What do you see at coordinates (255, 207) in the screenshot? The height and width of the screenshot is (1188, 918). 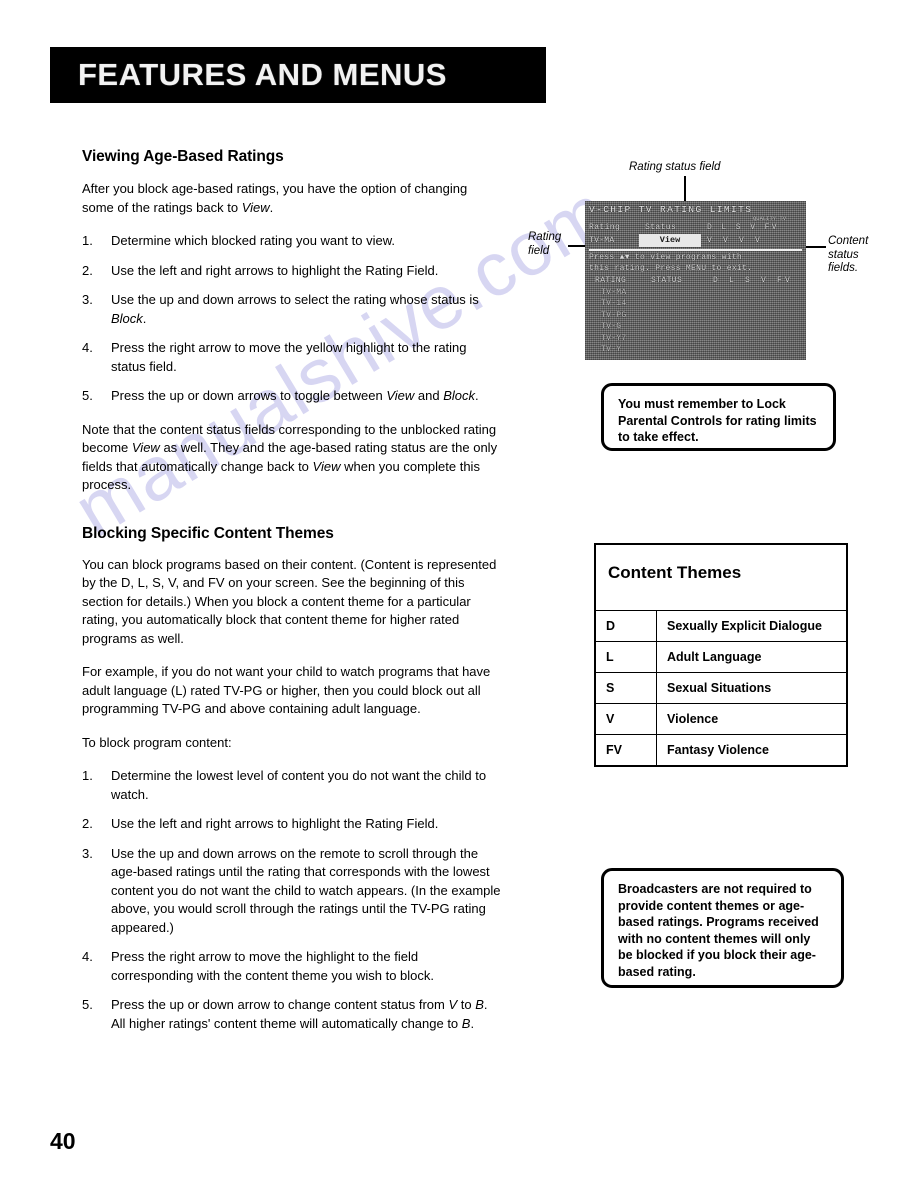 I see `section1-intro-emphasis: View` at bounding box center [255, 207].